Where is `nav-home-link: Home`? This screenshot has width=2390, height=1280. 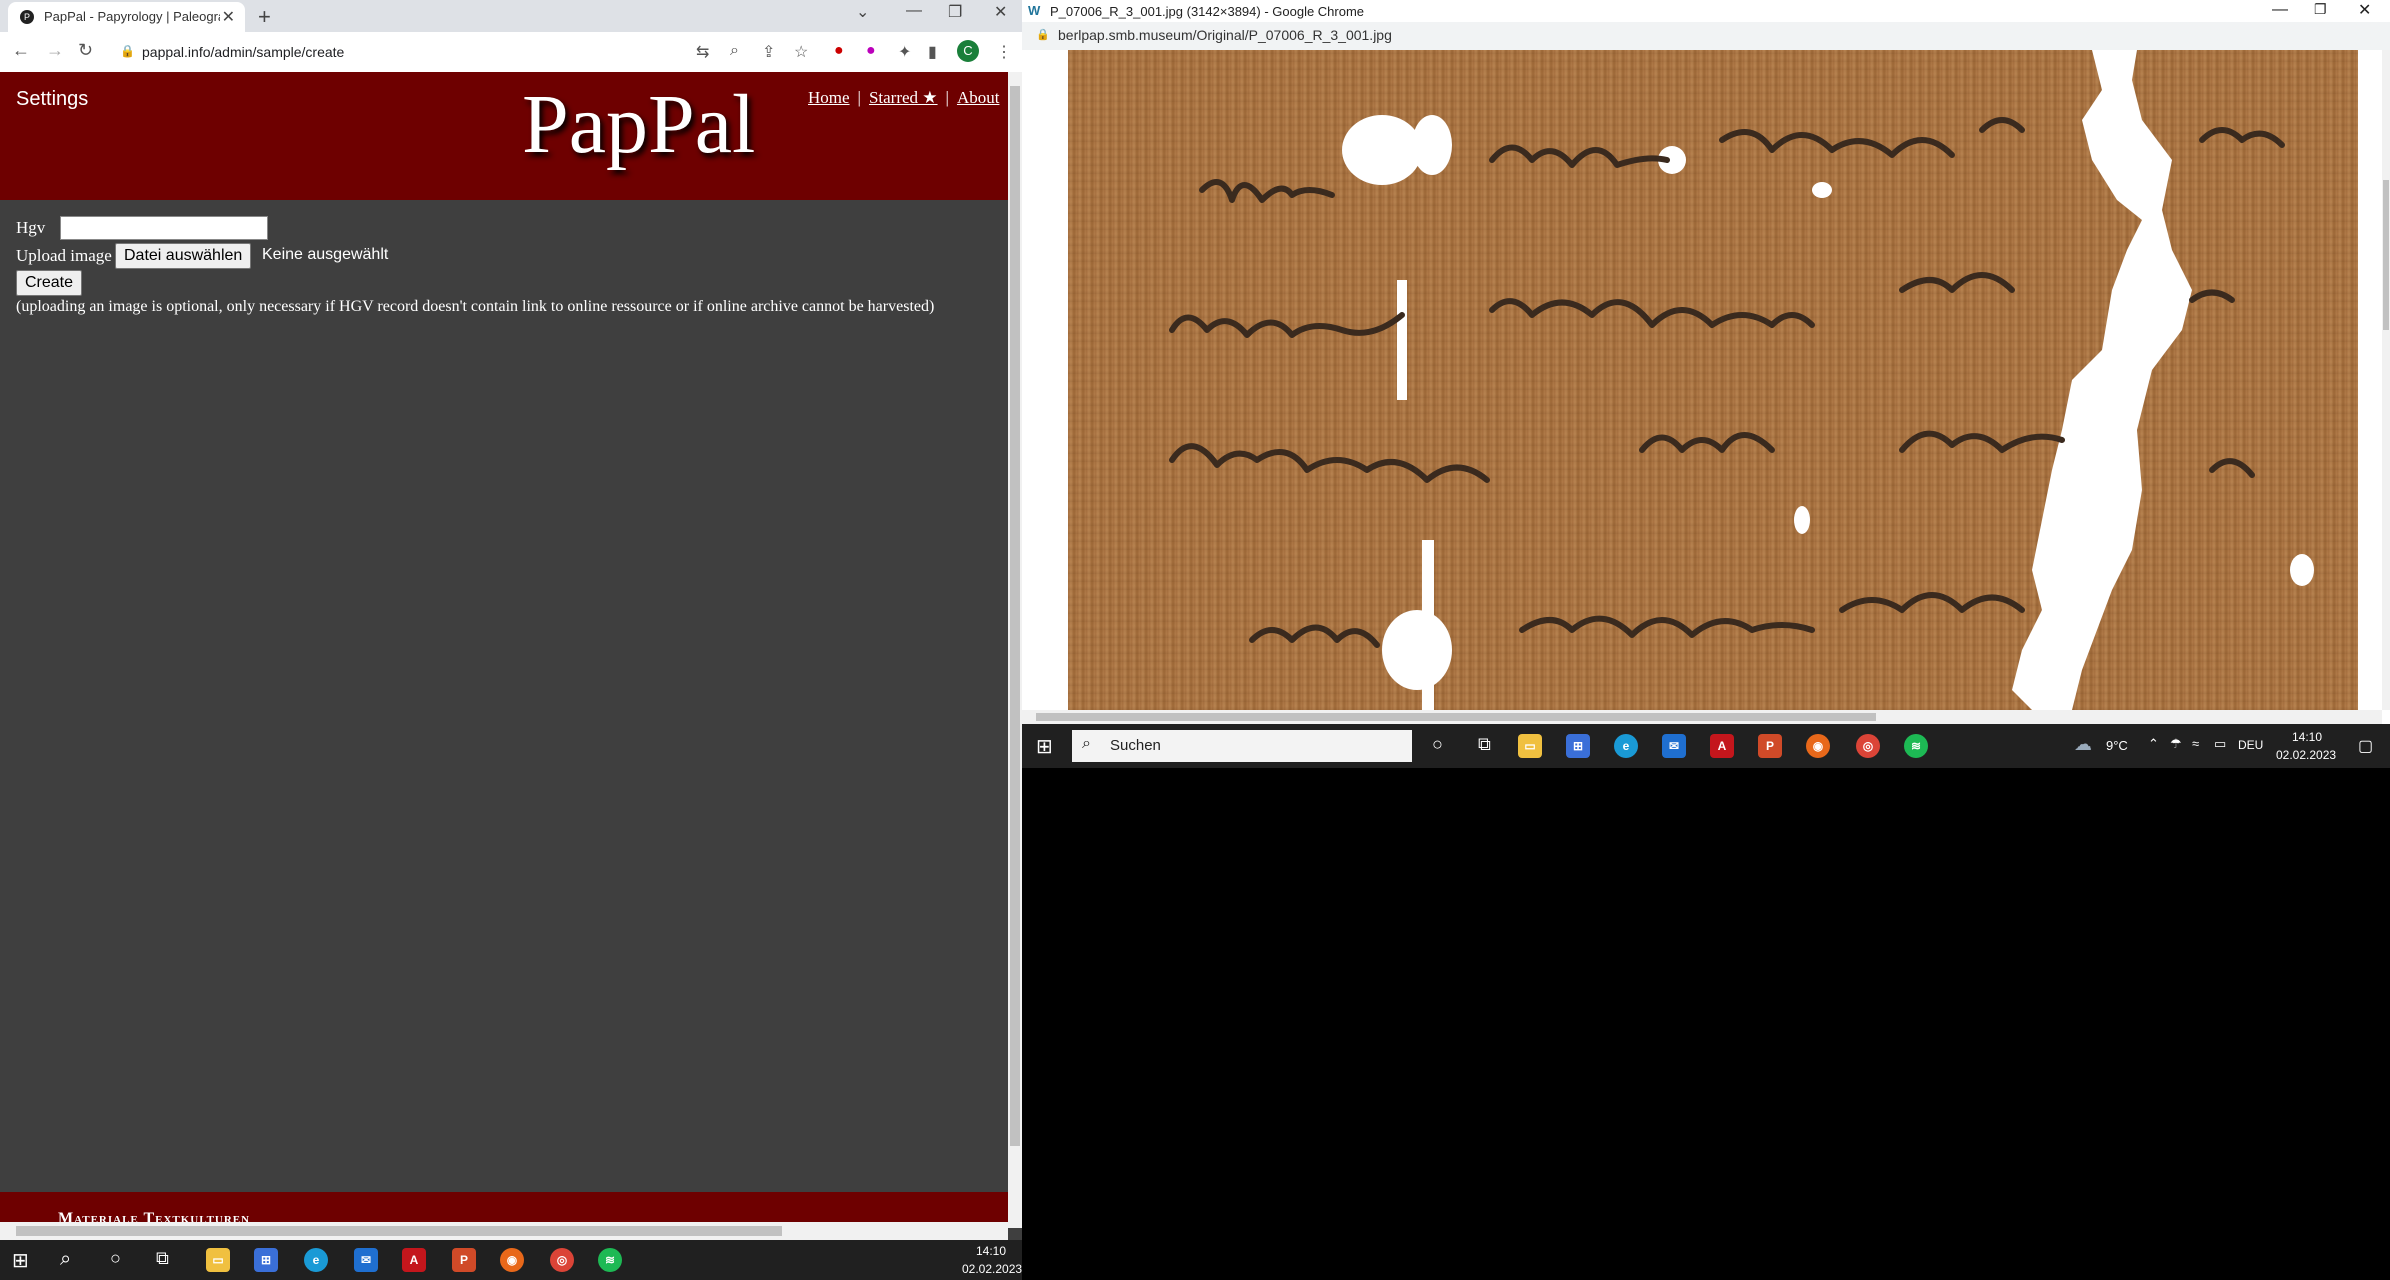
nav-home-link: Home is located at coordinates (829, 97).